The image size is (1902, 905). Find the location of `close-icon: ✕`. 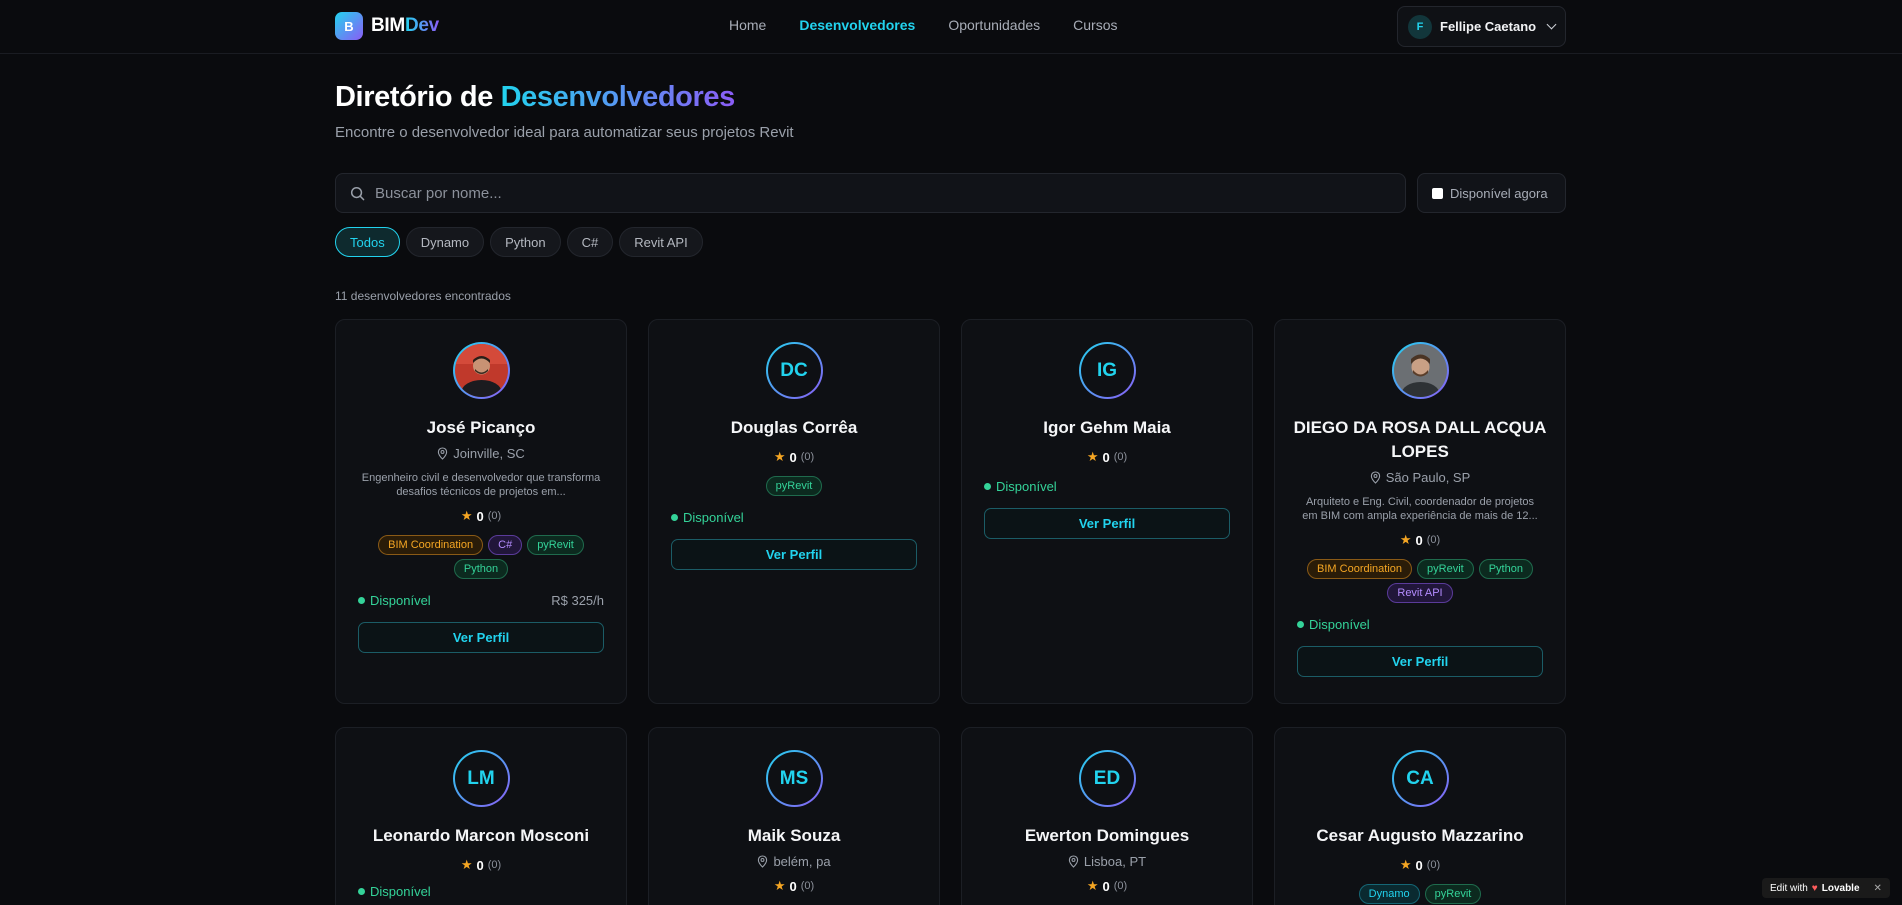

close-icon: ✕ is located at coordinates (1878, 888).